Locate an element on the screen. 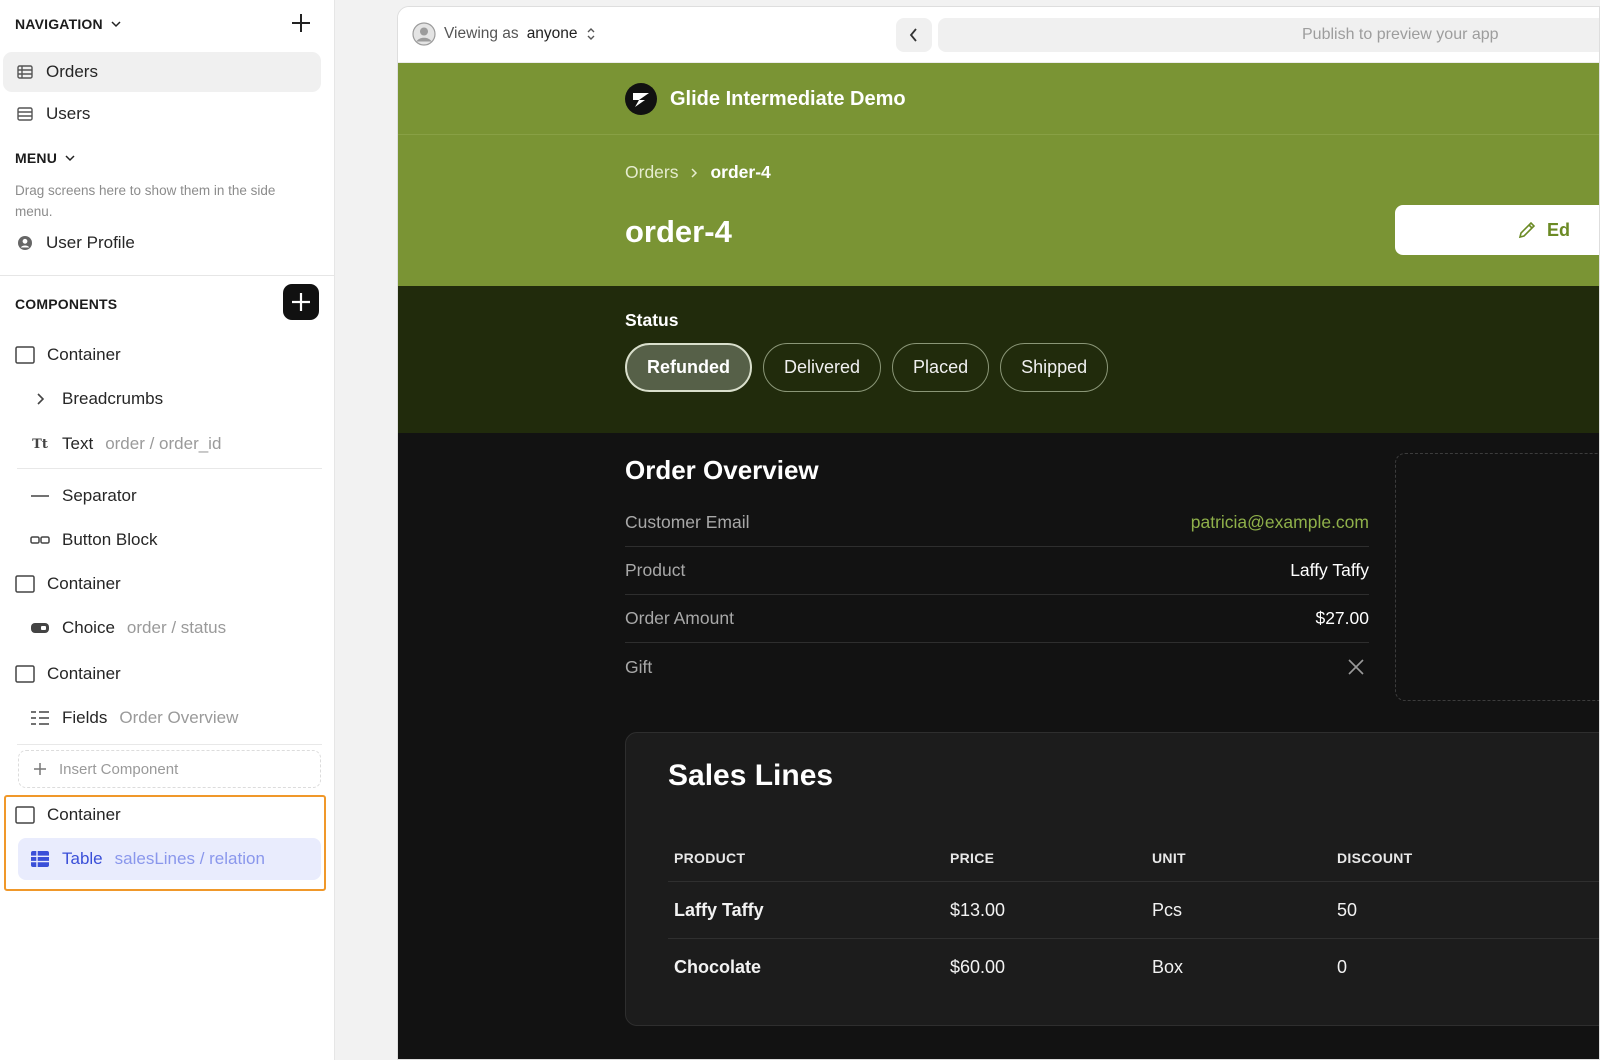 This screenshot has width=1600, height=1060. breadcrumb-orders-link: Orders is located at coordinates (651, 172).